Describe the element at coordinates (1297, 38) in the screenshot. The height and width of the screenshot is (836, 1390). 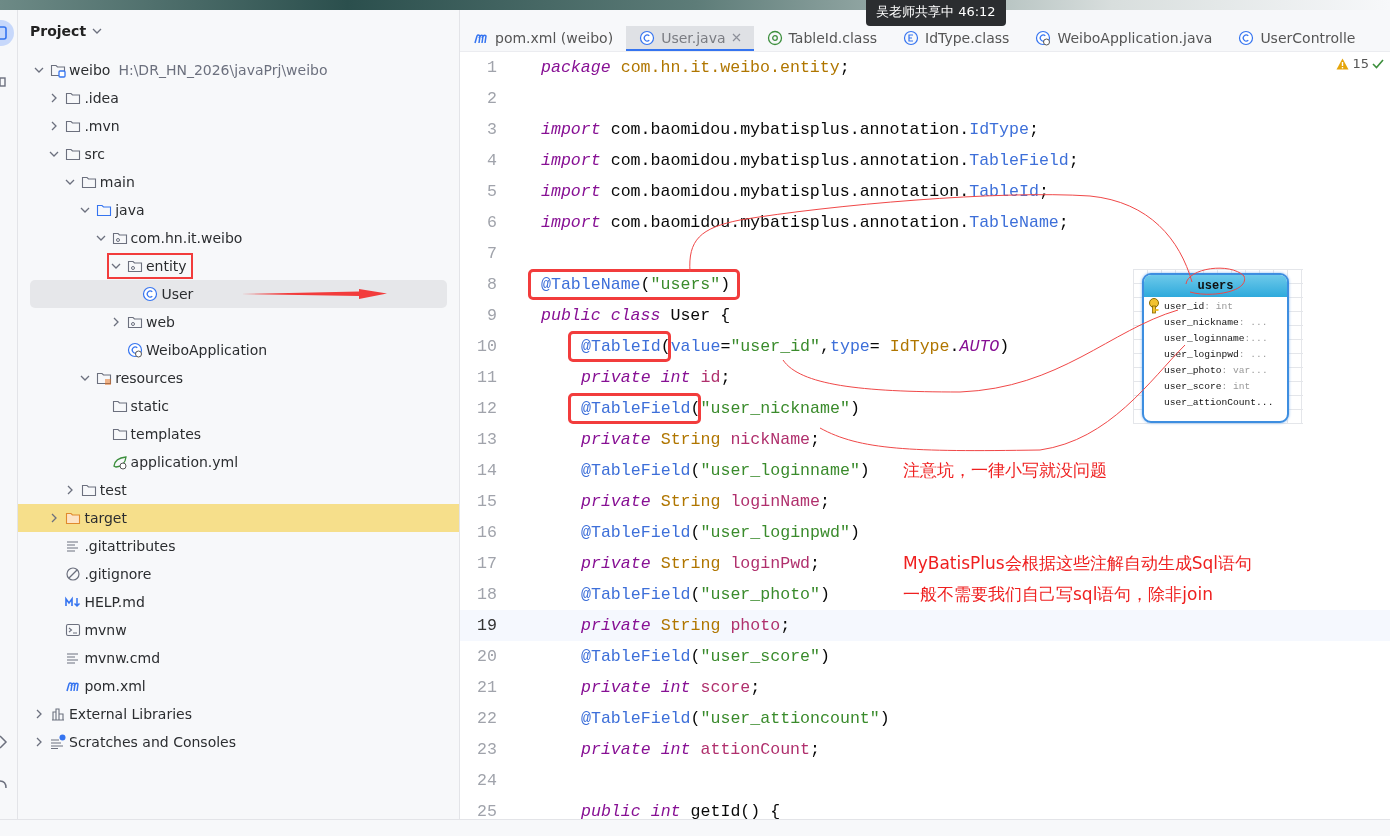
I see `editor-tab: UserControlle` at that location.